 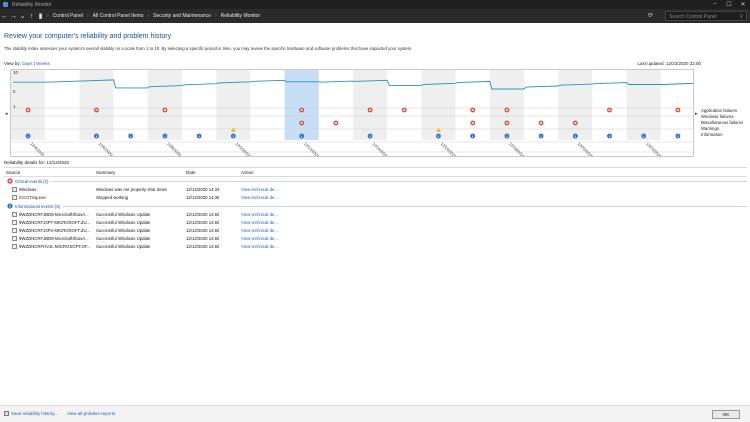 I want to click on info-group-label: Informational events (5), so click(x=38, y=206).